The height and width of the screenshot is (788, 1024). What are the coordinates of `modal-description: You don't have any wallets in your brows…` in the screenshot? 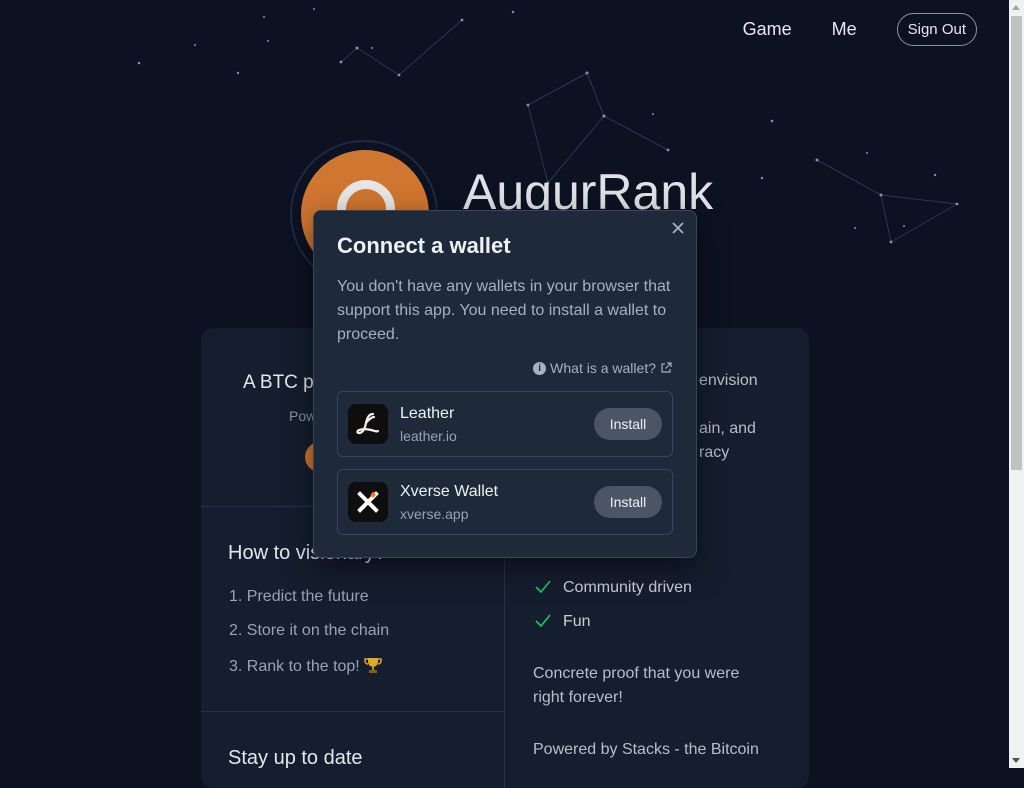 It's located at (504, 310).